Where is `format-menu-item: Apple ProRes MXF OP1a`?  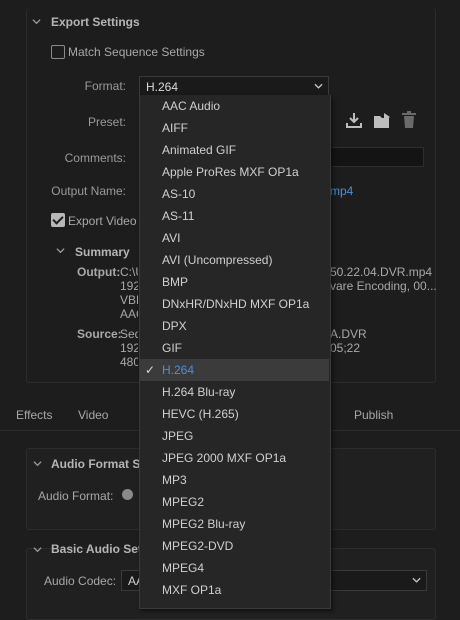
format-menu-item: Apple ProRes MXF OP1a is located at coordinates (234, 172).